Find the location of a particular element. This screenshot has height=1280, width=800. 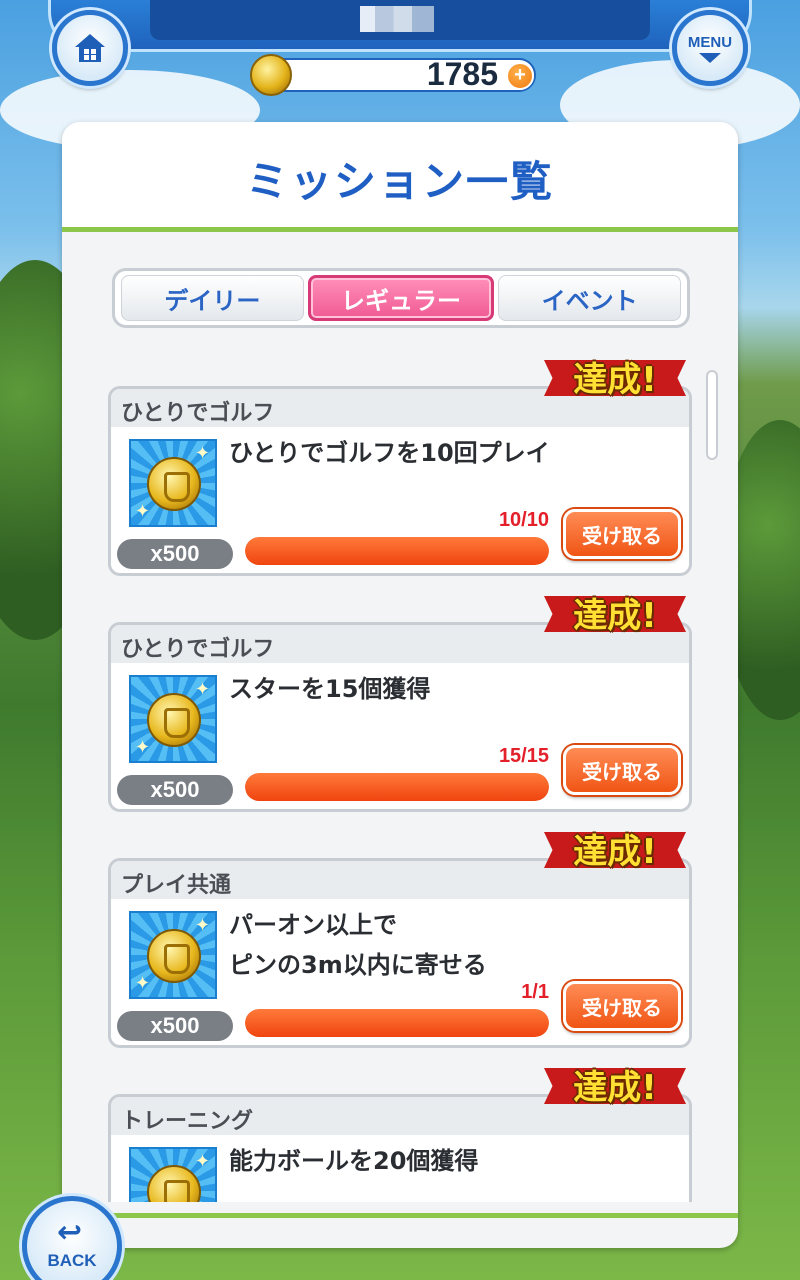

top-bar: MENU 1785 + is located at coordinates (400, 52).